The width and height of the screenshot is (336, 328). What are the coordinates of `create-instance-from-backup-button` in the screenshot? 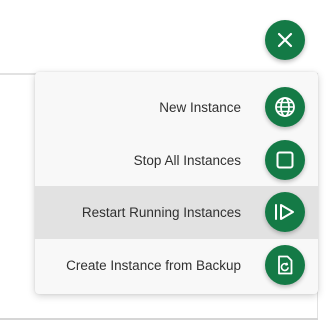 It's located at (285, 265).